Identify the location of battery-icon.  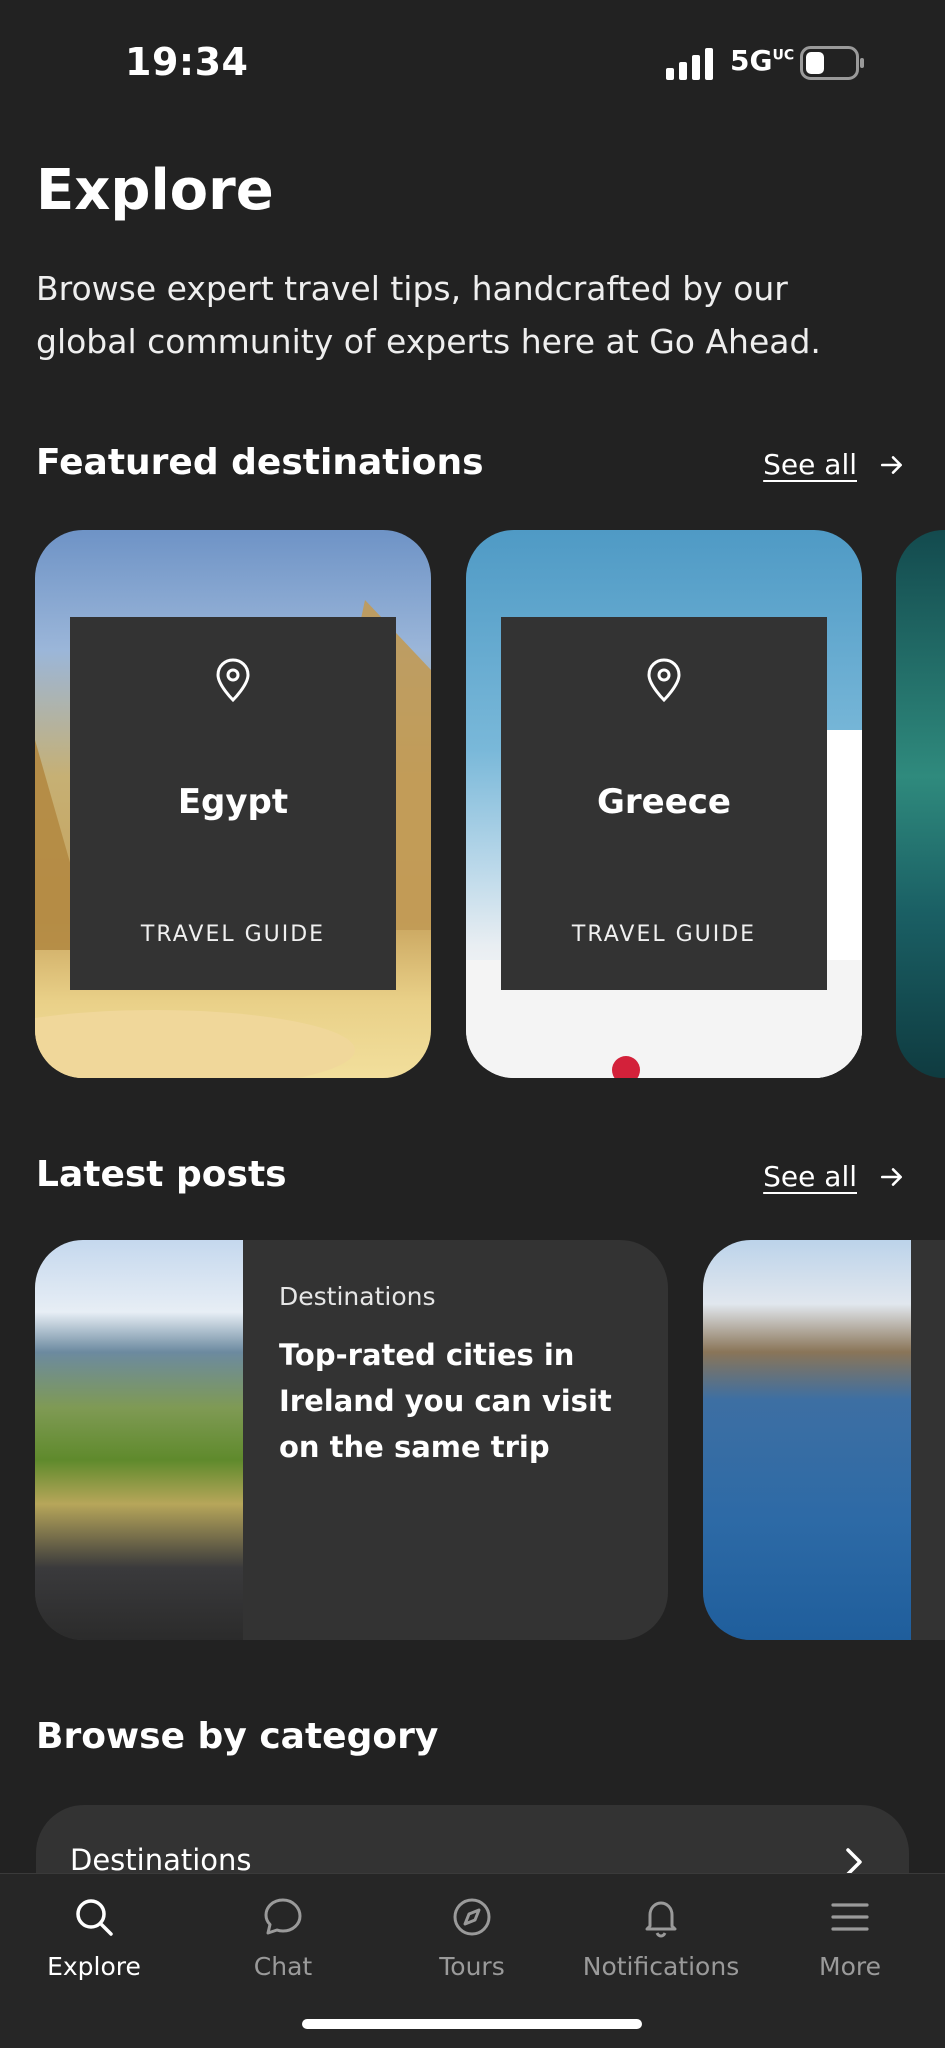
(832, 63).